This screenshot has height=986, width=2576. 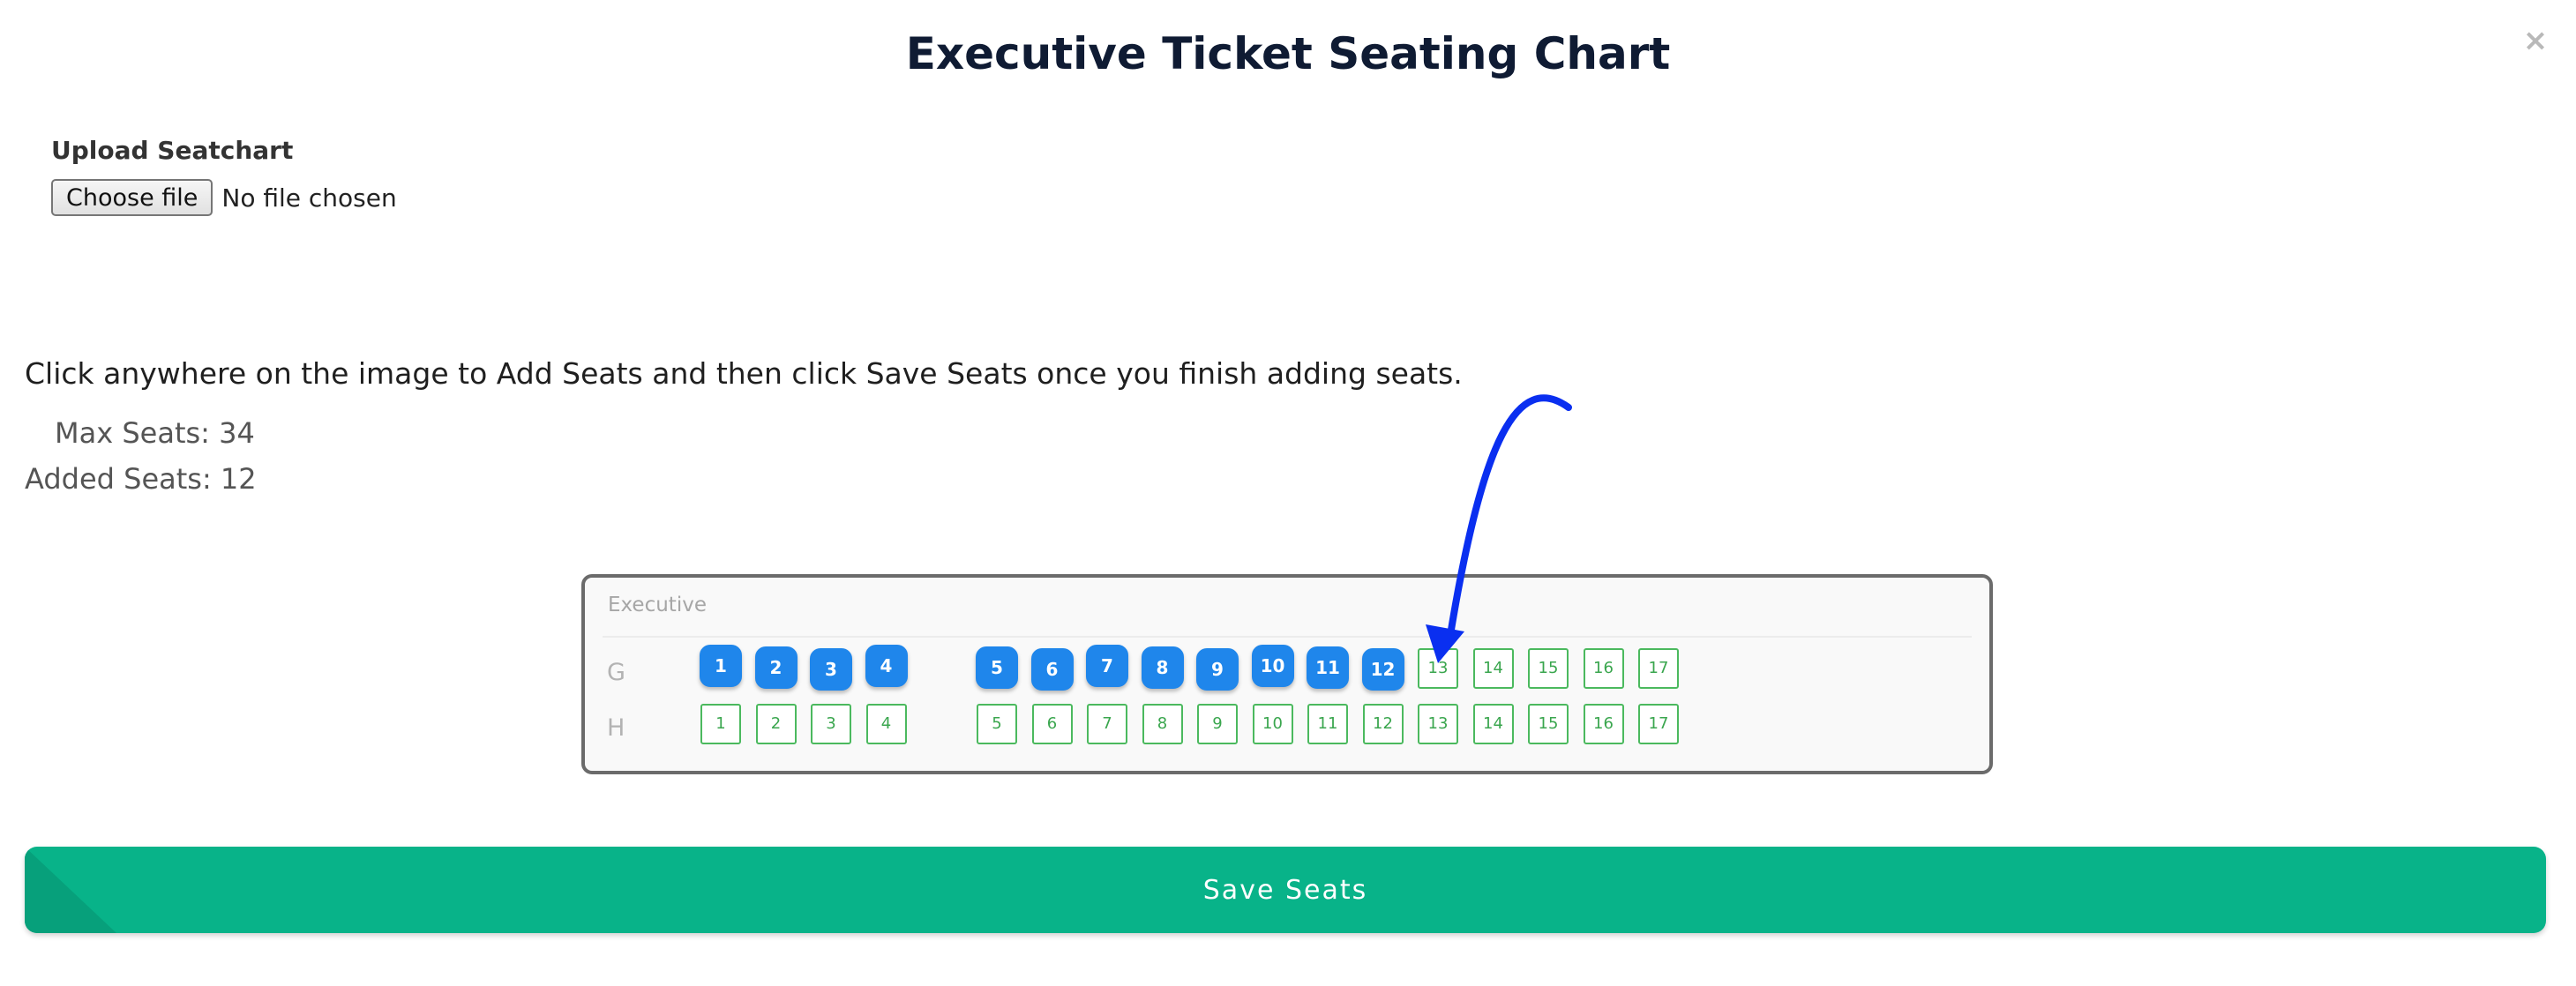 What do you see at coordinates (831, 669) in the screenshot?
I see `seat-g-3: 3` at bounding box center [831, 669].